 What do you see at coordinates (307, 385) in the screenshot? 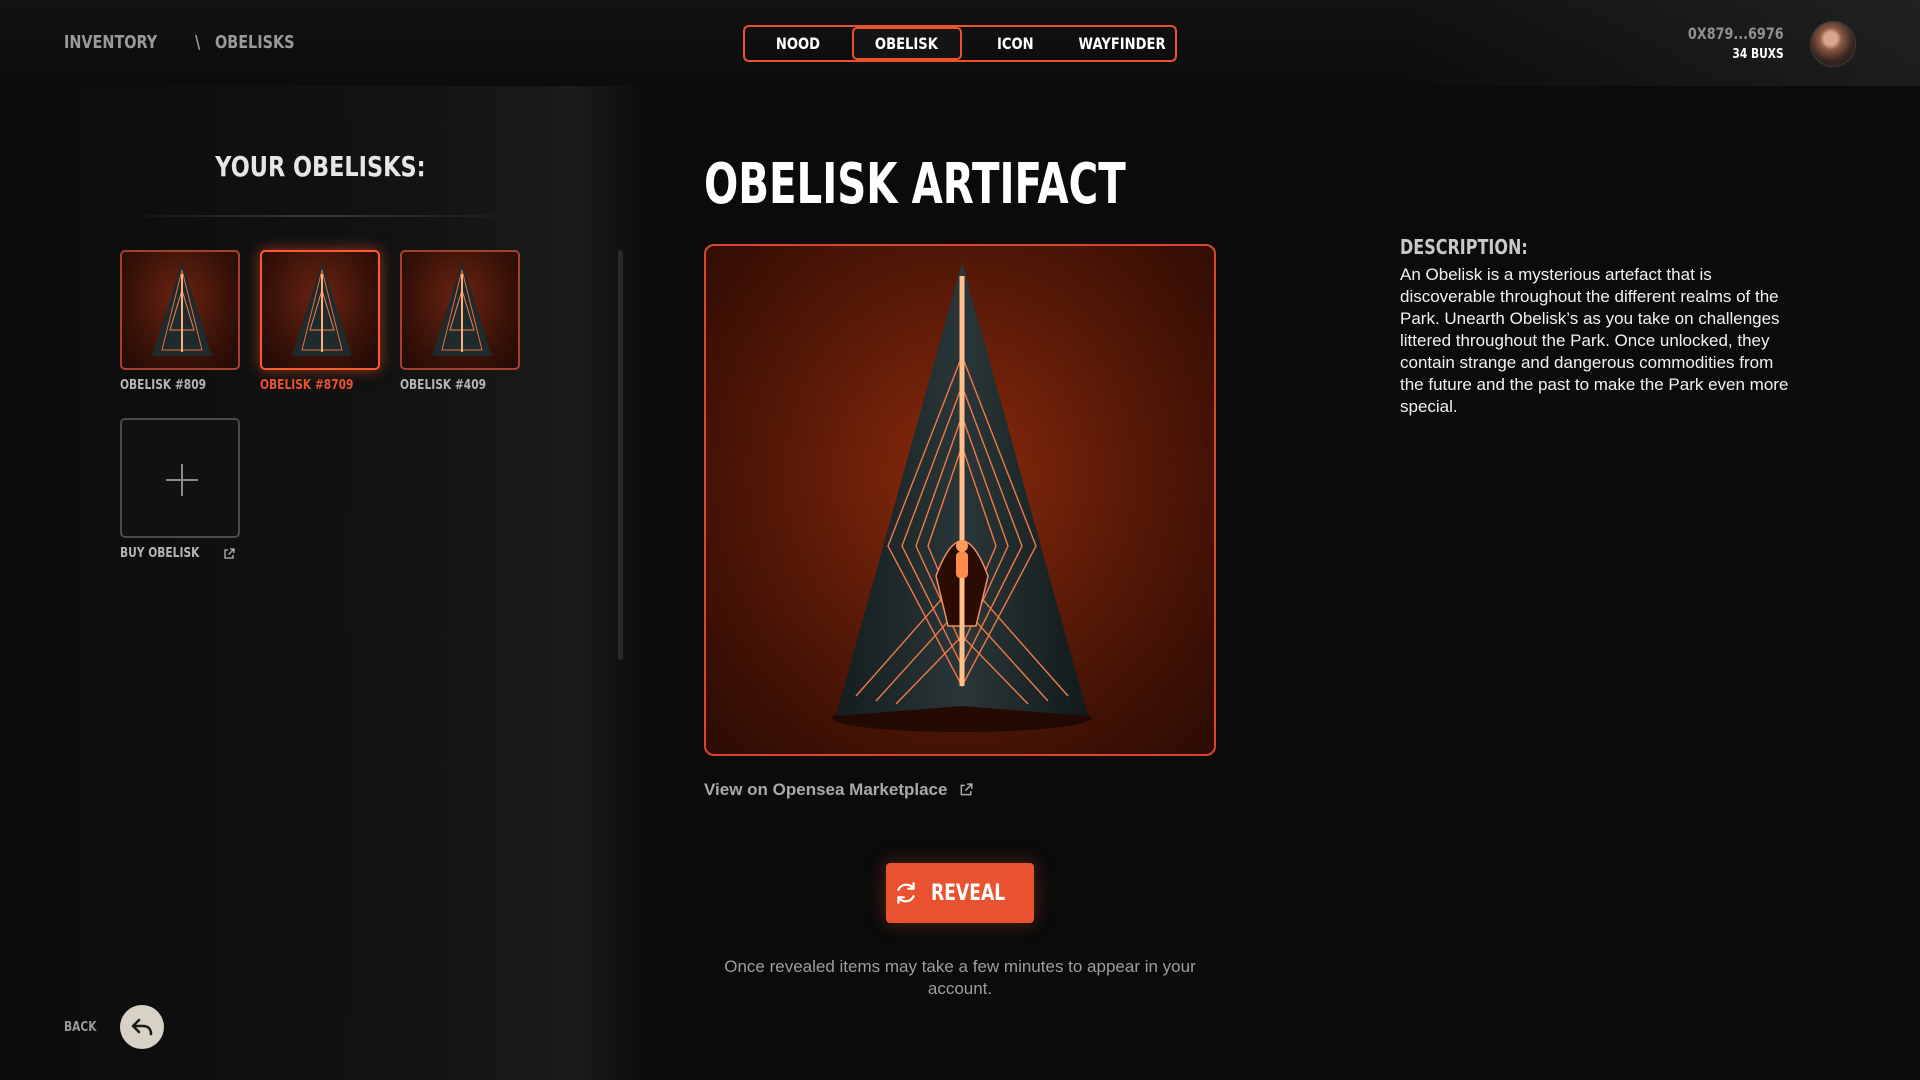
I see `obelisk-label-8709: OBELISK #8709` at bounding box center [307, 385].